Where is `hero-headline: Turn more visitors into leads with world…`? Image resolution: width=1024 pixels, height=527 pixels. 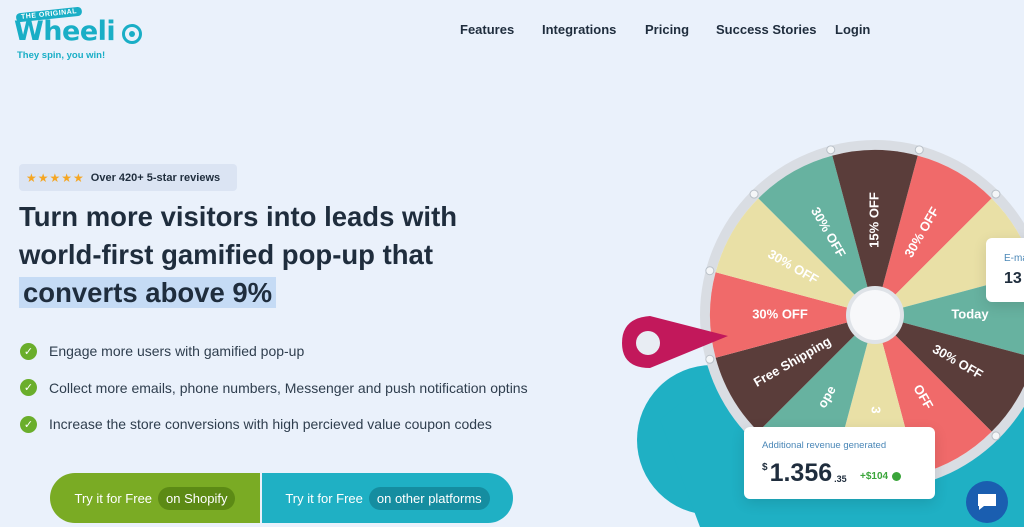
hero-headline: Turn more visitors into leads with world… is located at coordinates (279, 255).